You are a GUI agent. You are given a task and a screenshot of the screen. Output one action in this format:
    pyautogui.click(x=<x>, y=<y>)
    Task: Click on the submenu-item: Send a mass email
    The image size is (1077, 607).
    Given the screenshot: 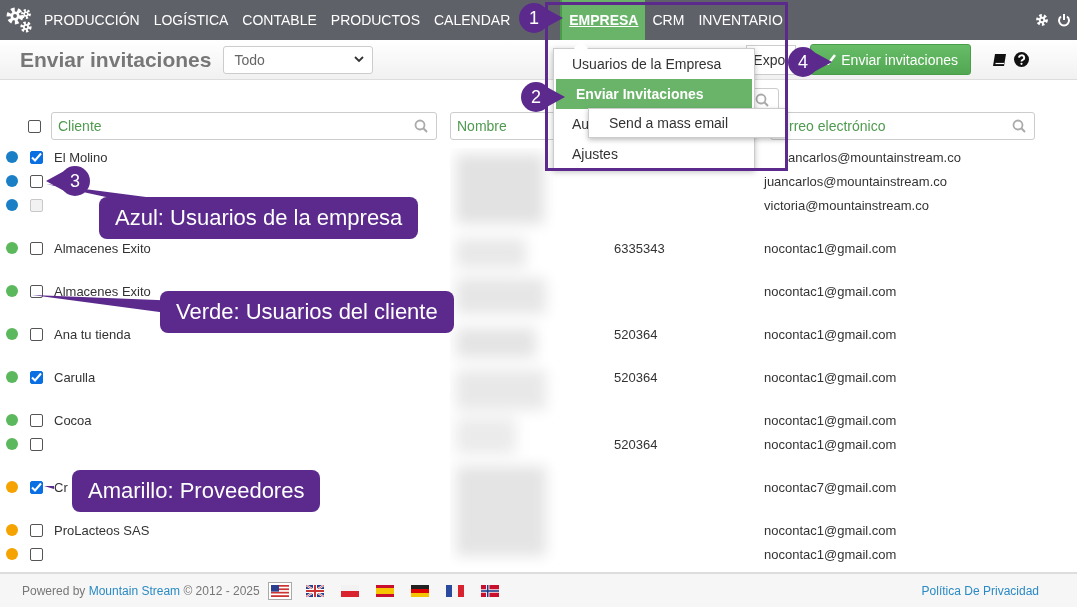 What is the action you would take?
    pyautogui.click(x=659, y=123)
    